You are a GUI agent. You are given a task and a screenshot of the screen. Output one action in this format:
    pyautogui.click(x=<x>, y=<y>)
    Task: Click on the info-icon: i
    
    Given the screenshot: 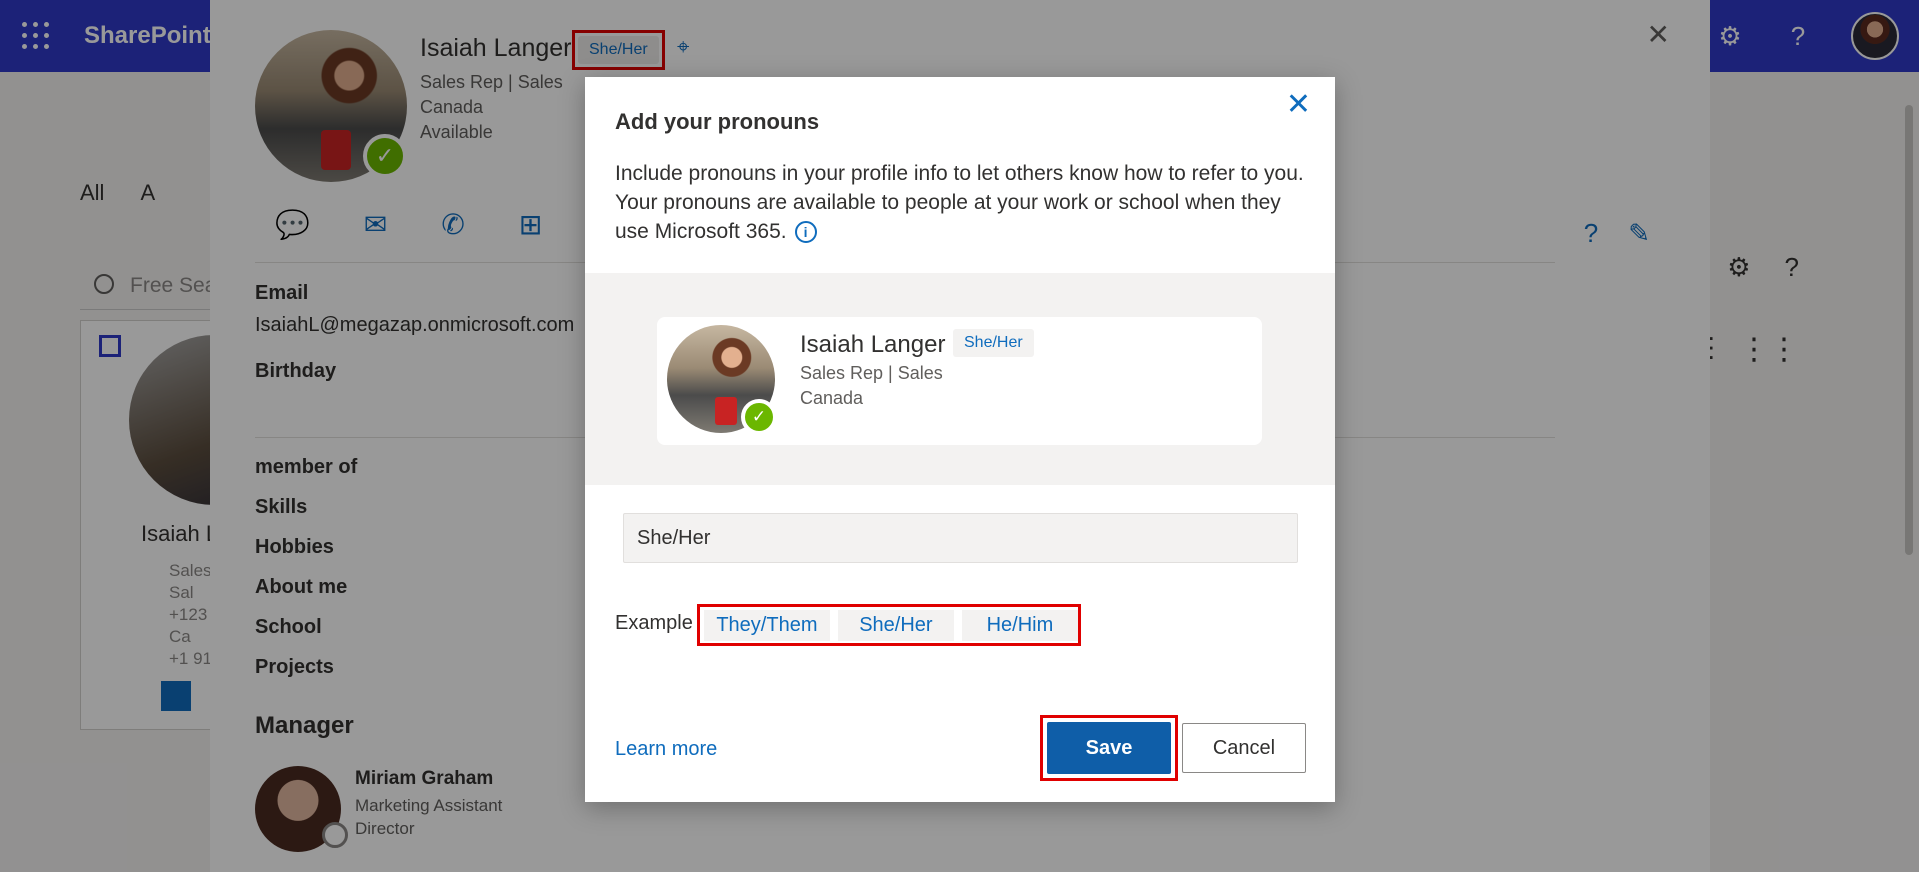 What is the action you would take?
    pyautogui.click(x=805, y=232)
    